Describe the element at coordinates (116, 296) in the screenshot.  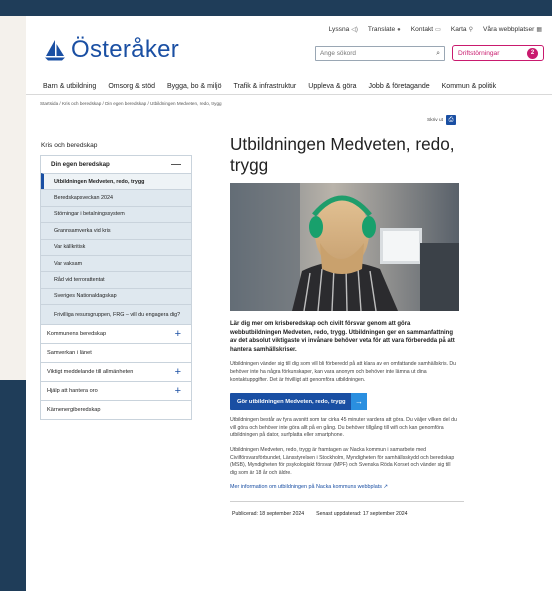
I see `sidebar-item-nationaldagskap: Sveriges Nationaldagskap` at that location.